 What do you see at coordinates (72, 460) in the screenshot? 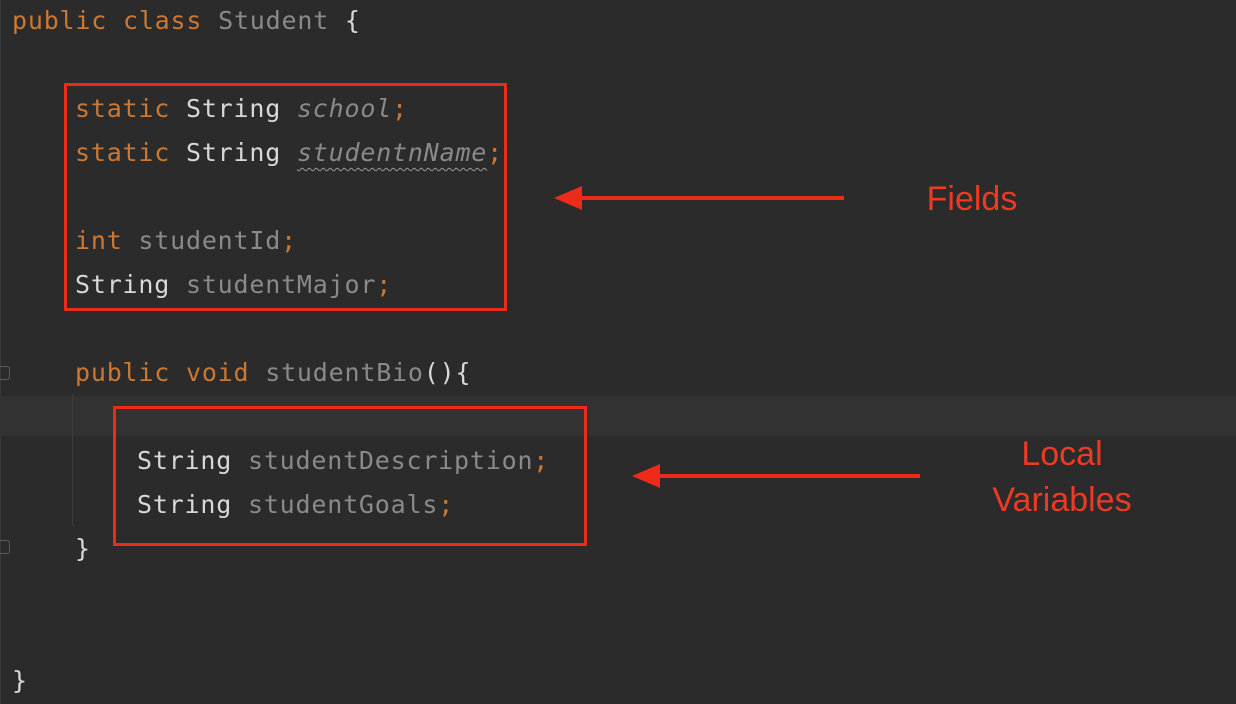
I see `indent-guide` at bounding box center [72, 460].